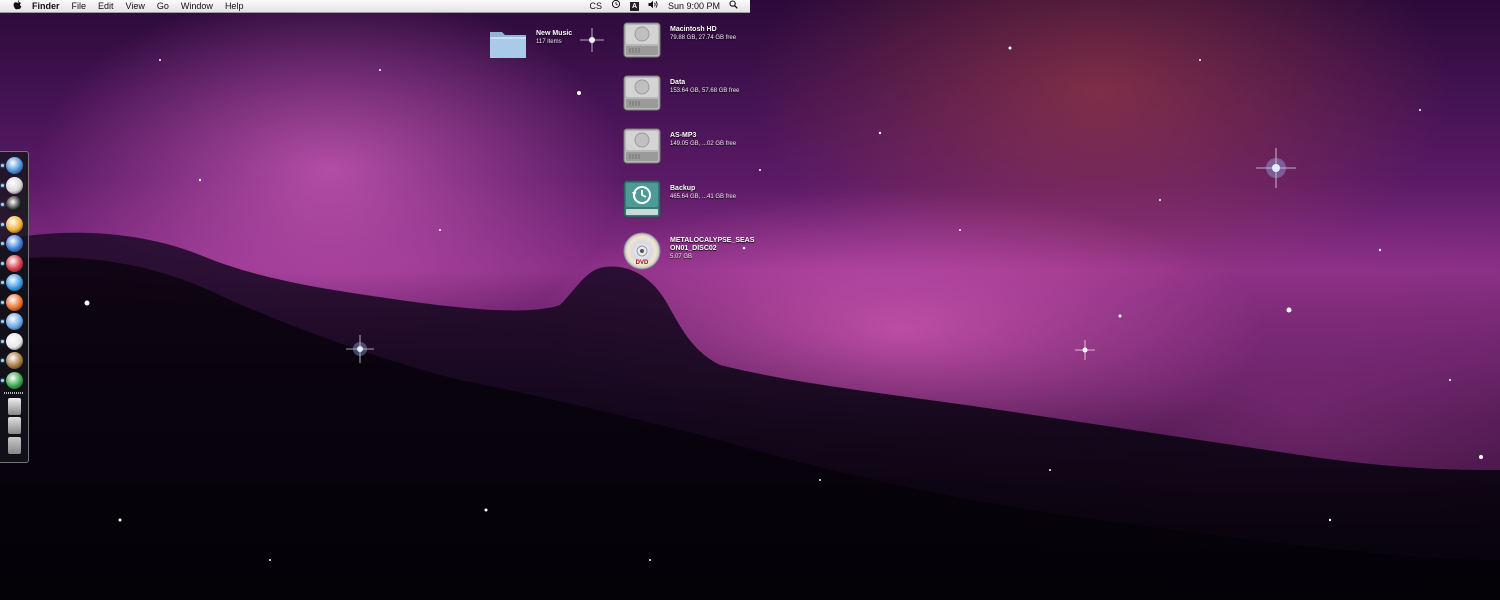 This screenshot has width=1500, height=600. What do you see at coordinates (549, 42) in the screenshot?
I see `desktop-icon-info: 117 items` at bounding box center [549, 42].